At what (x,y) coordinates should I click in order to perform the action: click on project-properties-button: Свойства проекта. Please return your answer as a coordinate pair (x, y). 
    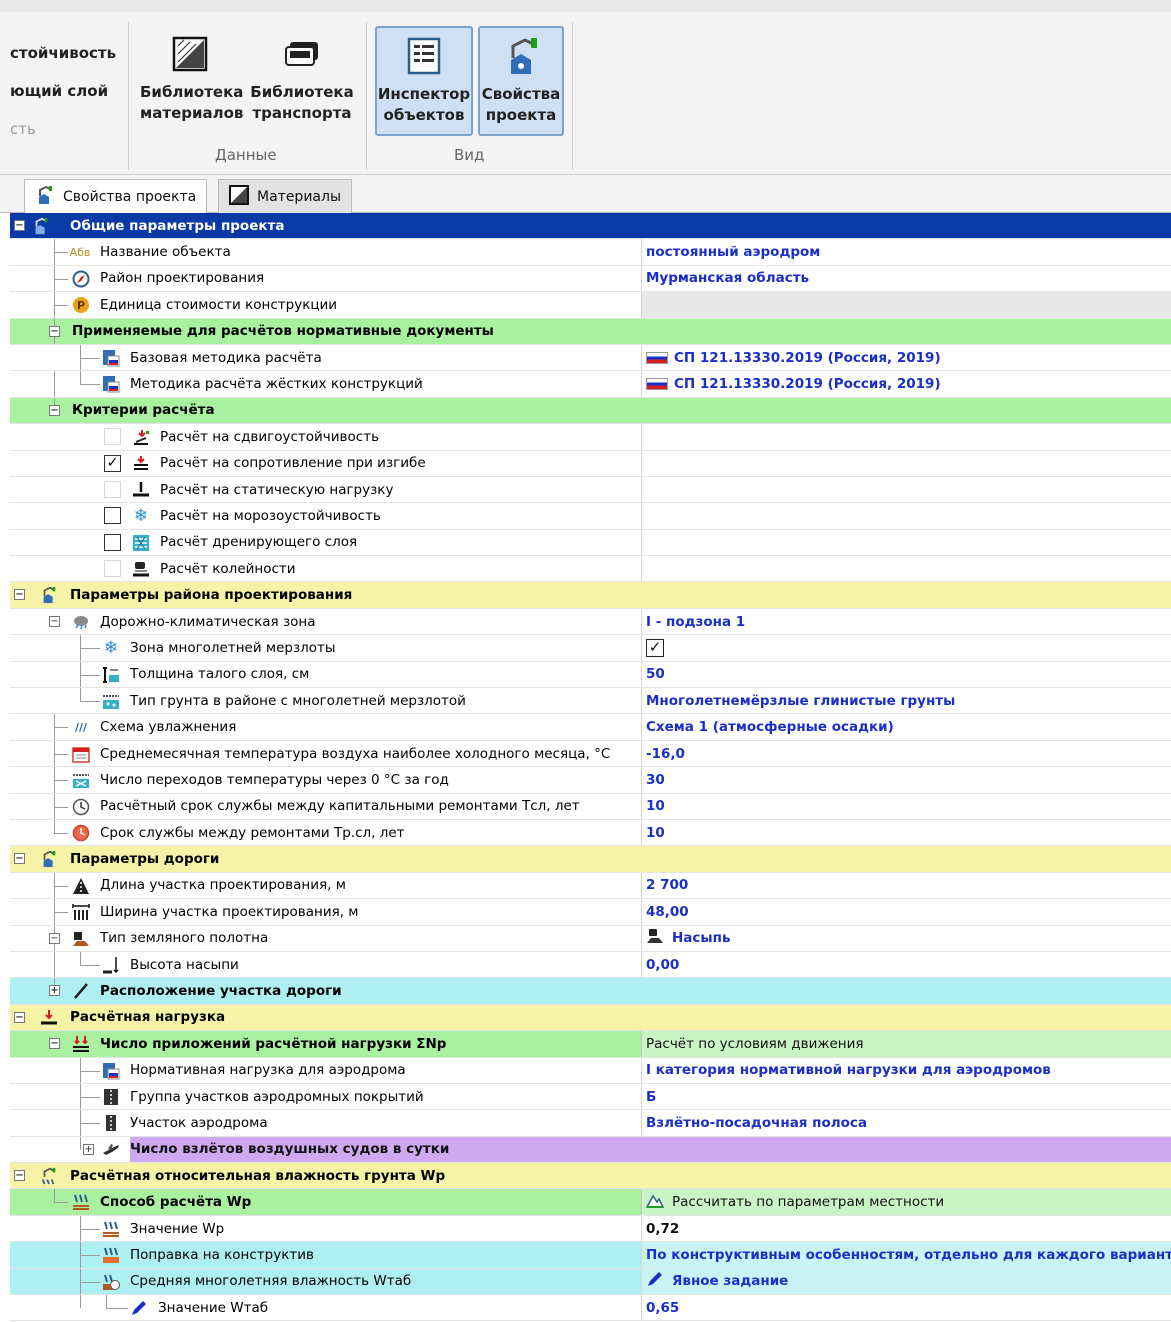
    Looking at the image, I should click on (521, 81).